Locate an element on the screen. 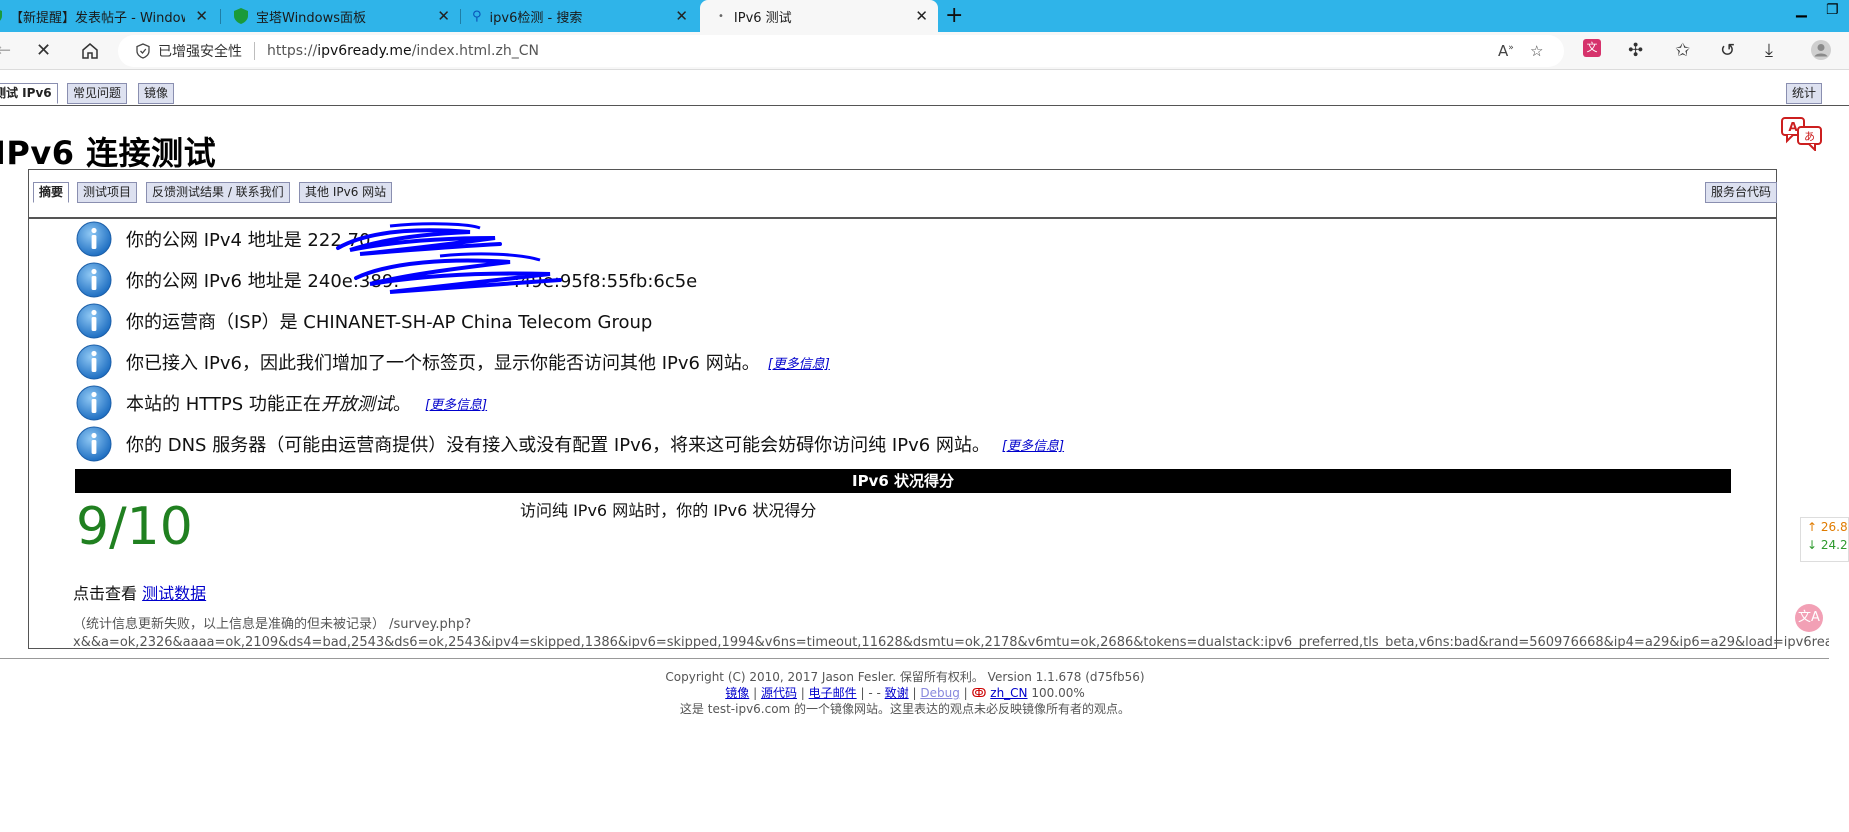 Image resolution: width=1849 pixels, height=832 pixels. svg-text: あ is located at coordinates (1809, 136).